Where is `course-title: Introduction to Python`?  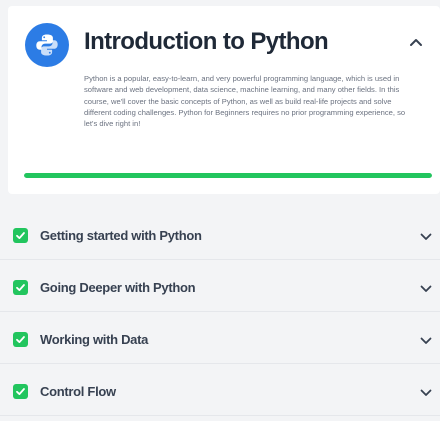 course-title: Introduction to Python is located at coordinates (206, 41).